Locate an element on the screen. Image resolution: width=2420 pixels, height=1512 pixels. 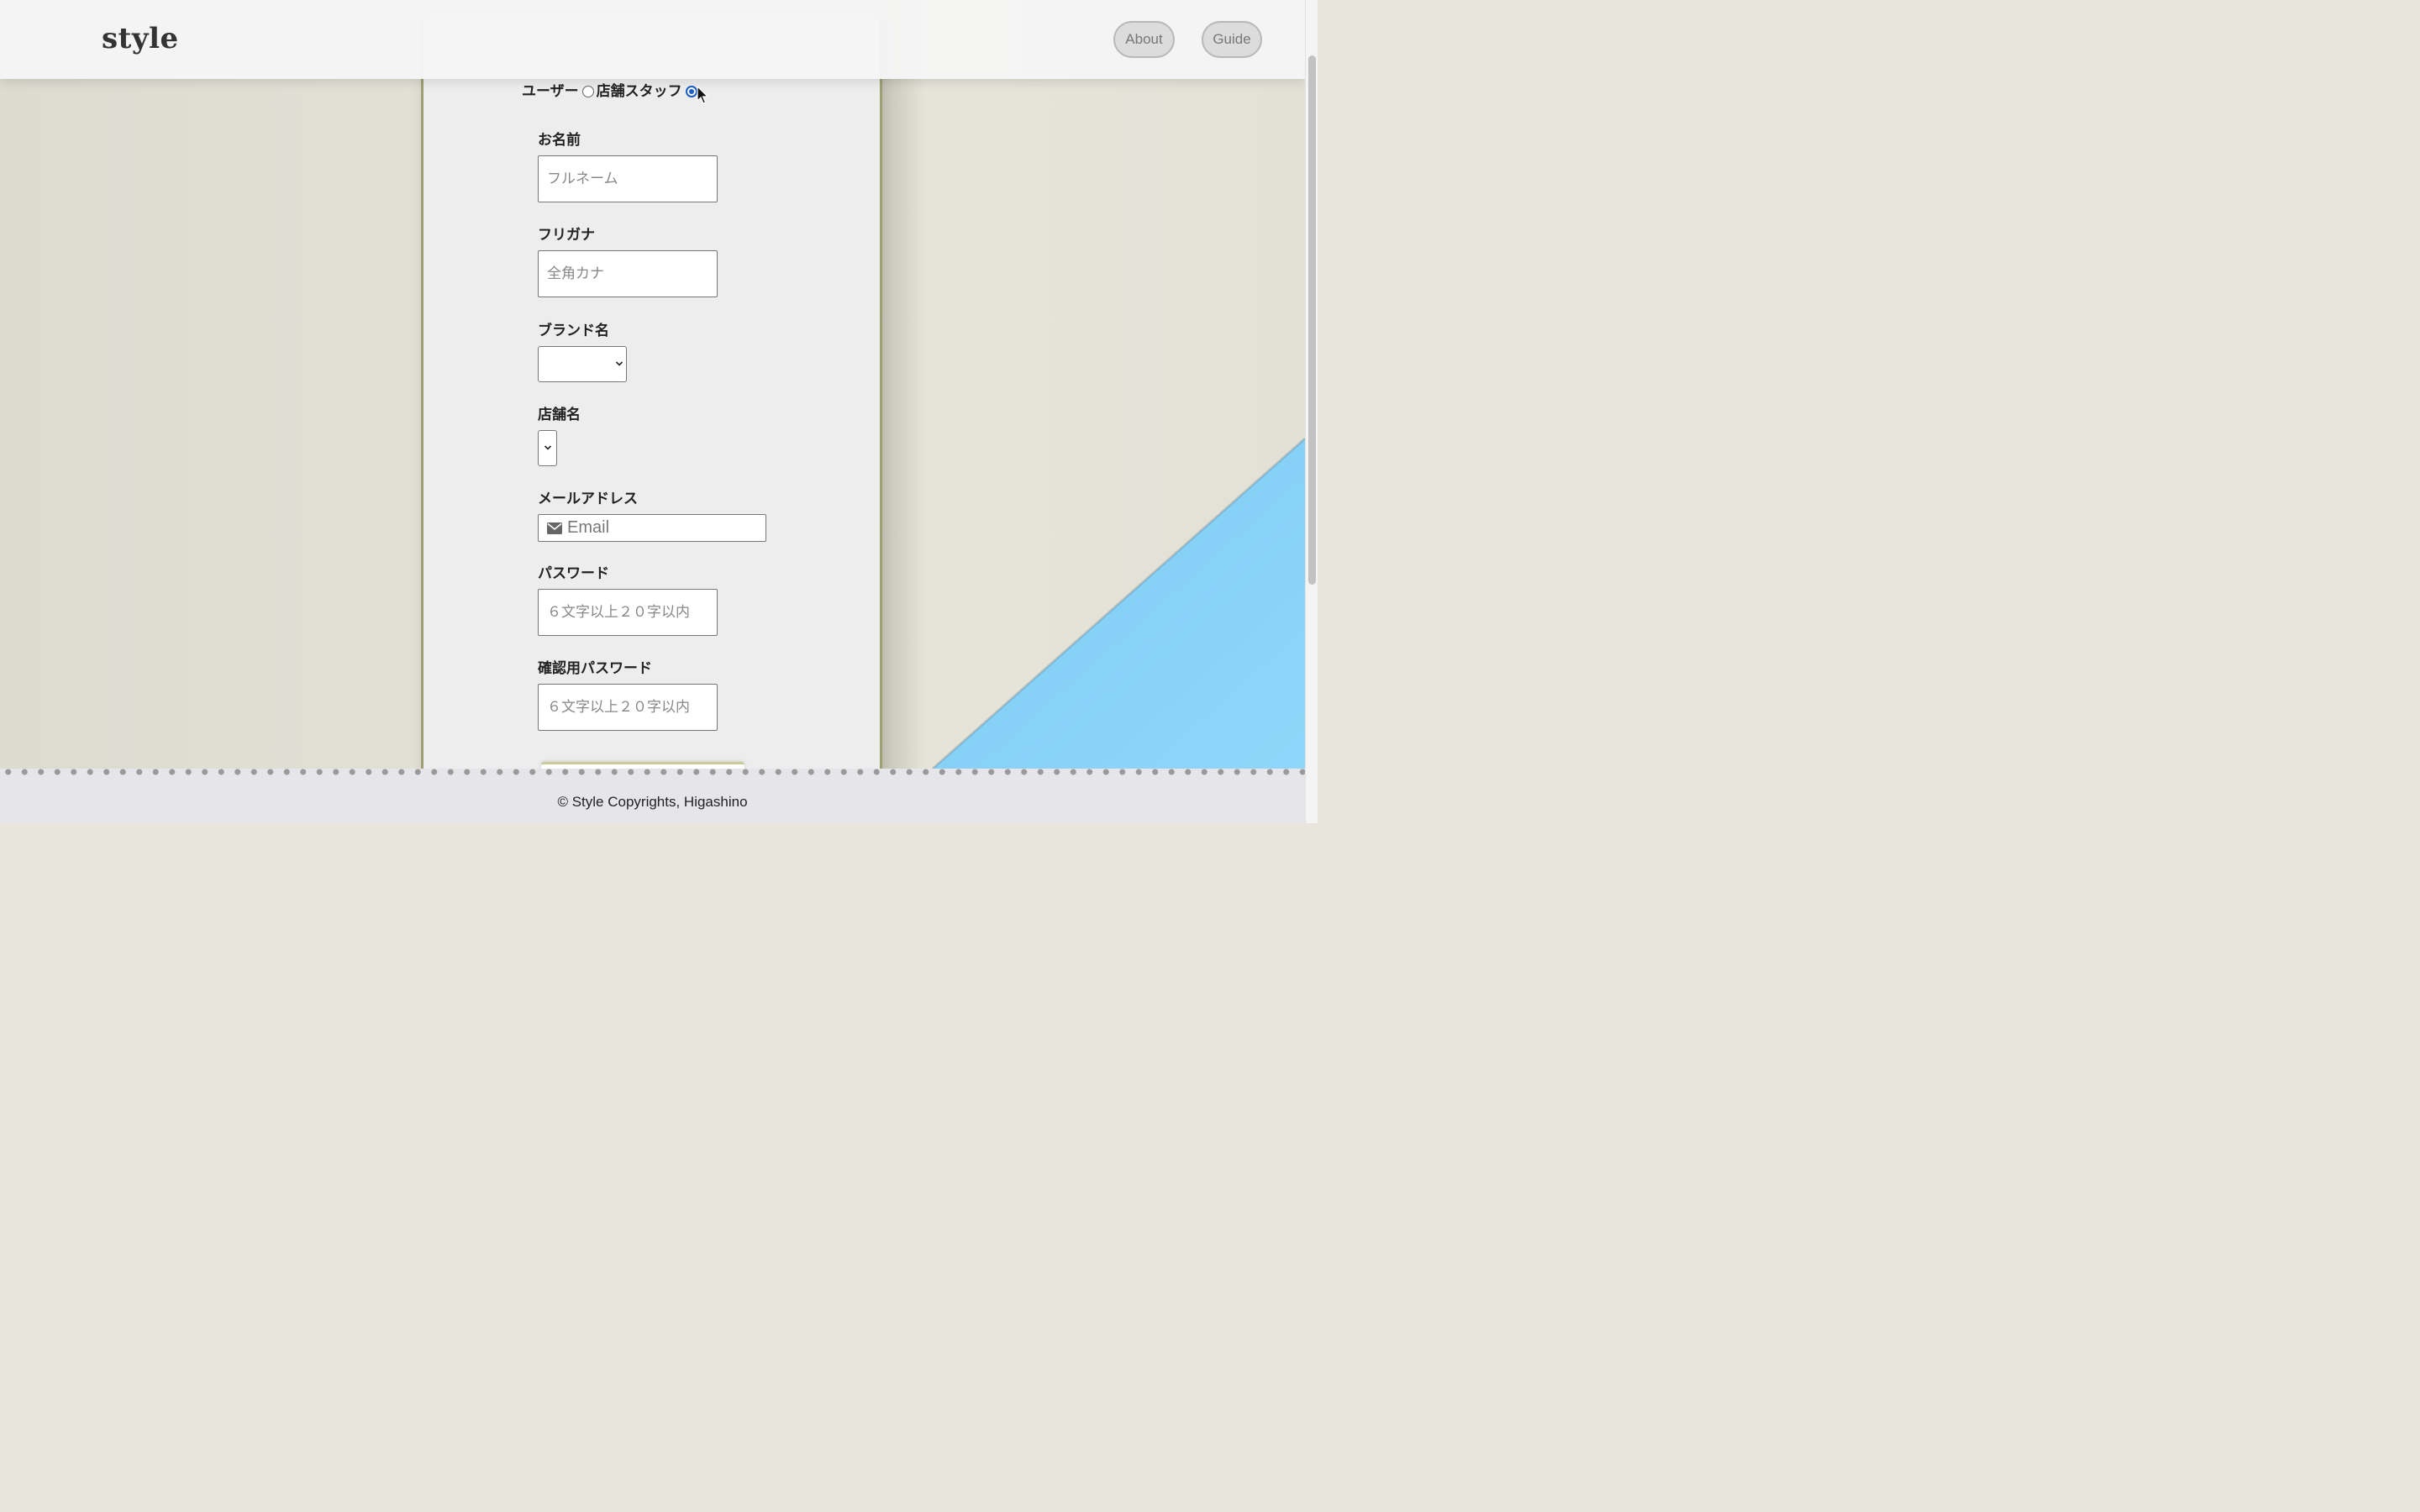
site-logo: style is located at coordinates (140, 38).